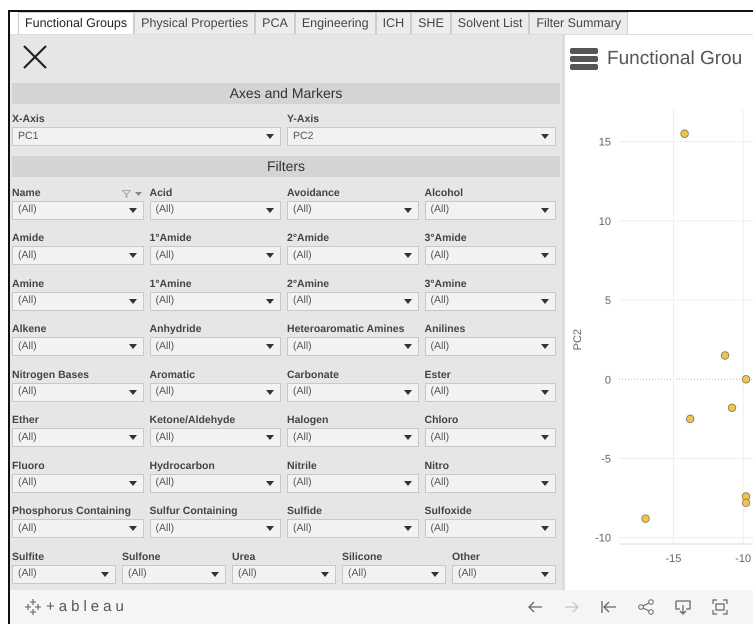  I want to click on filter-label: Amide, so click(28, 239).